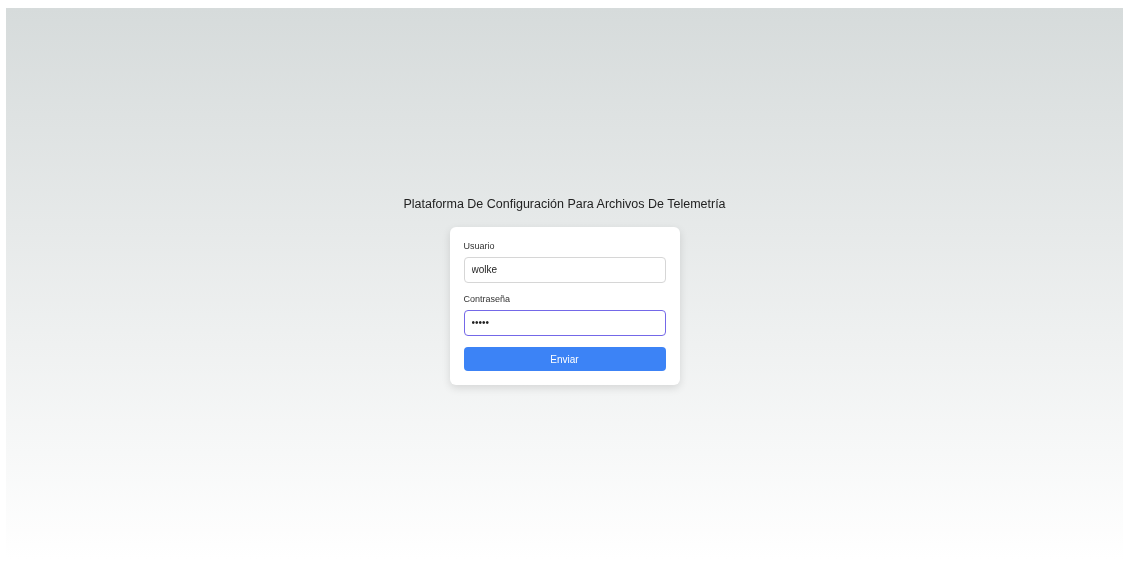 The image size is (1123, 564). What do you see at coordinates (564, 269) in the screenshot?
I see `input-field: wolke` at bounding box center [564, 269].